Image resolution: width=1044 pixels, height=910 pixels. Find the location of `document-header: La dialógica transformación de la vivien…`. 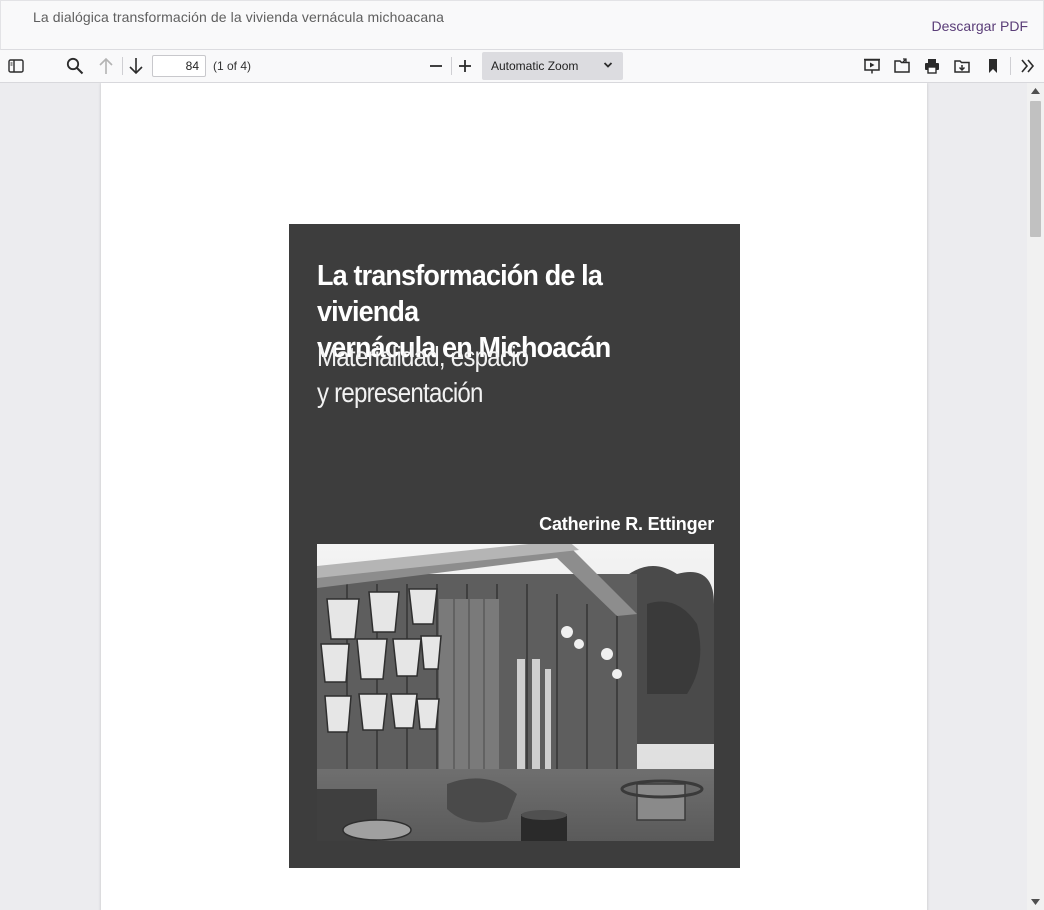

document-header: La dialógica transformación de la vivien… is located at coordinates (522, 25).